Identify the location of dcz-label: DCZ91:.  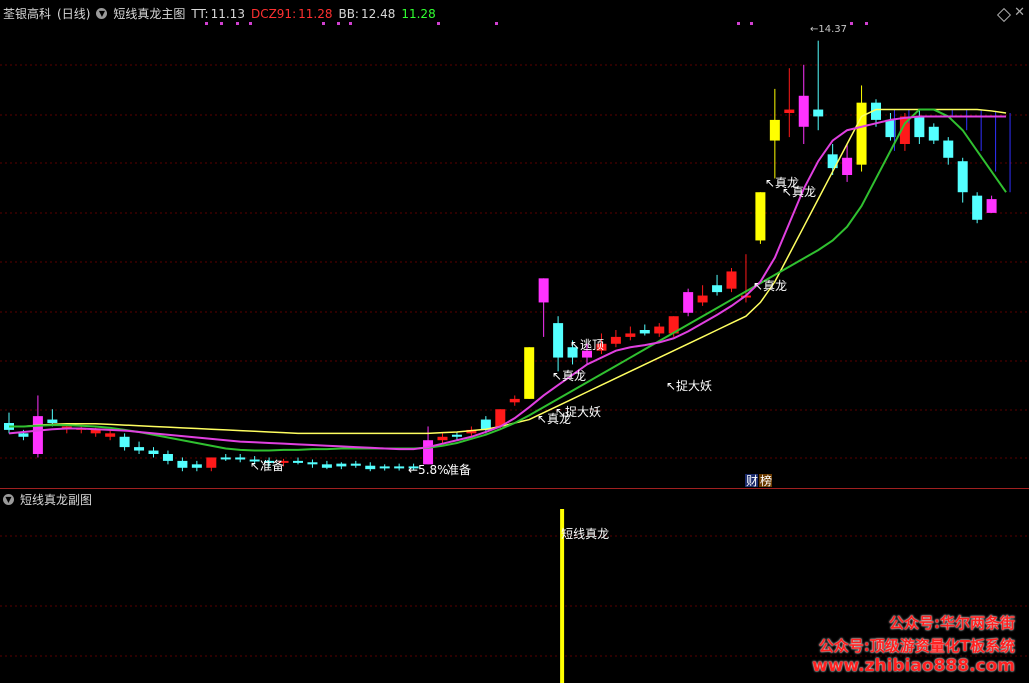
(273, 13).